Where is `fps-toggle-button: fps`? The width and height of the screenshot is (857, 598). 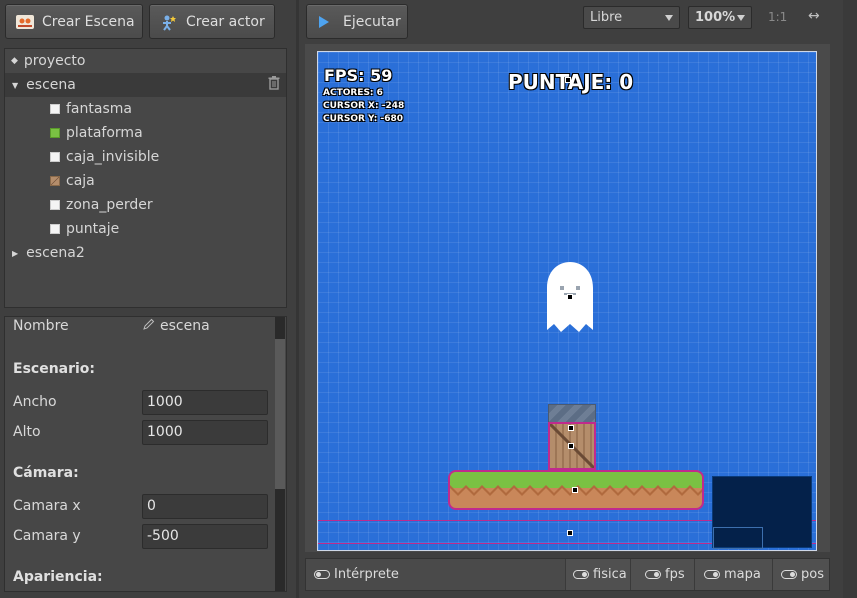
fps-toggle-button: fps is located at coordinates (662, 574).